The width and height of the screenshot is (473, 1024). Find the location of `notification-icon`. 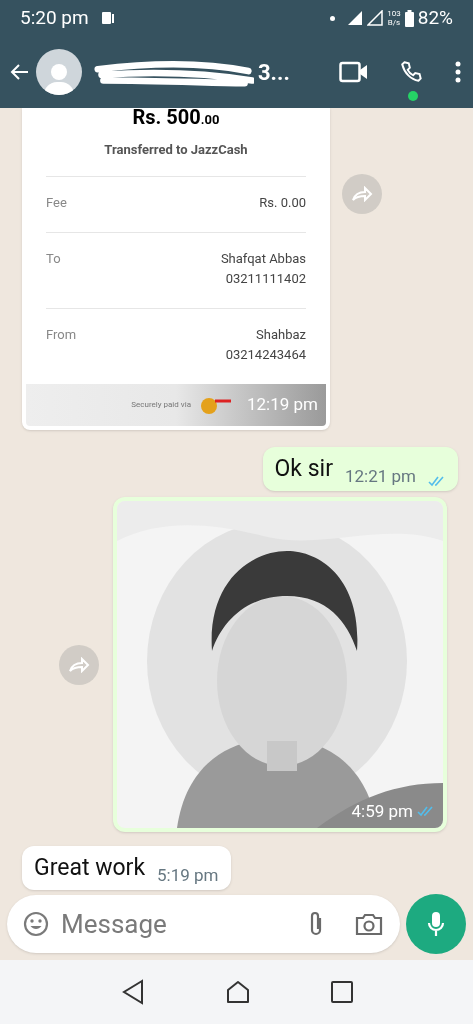

notification-icon is located at coordinates (107, 18).